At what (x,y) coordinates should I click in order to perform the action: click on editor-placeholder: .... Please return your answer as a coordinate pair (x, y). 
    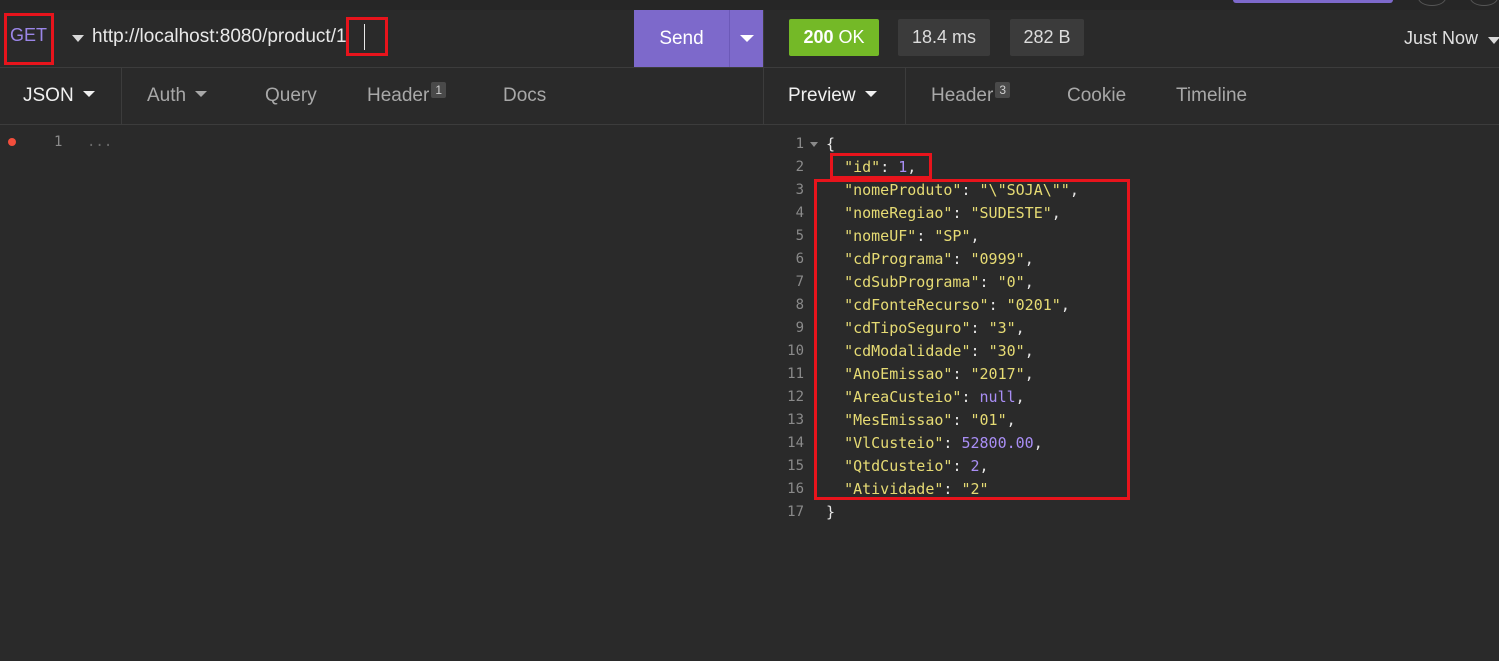
    Looking at the image, I should click on (100, 142).